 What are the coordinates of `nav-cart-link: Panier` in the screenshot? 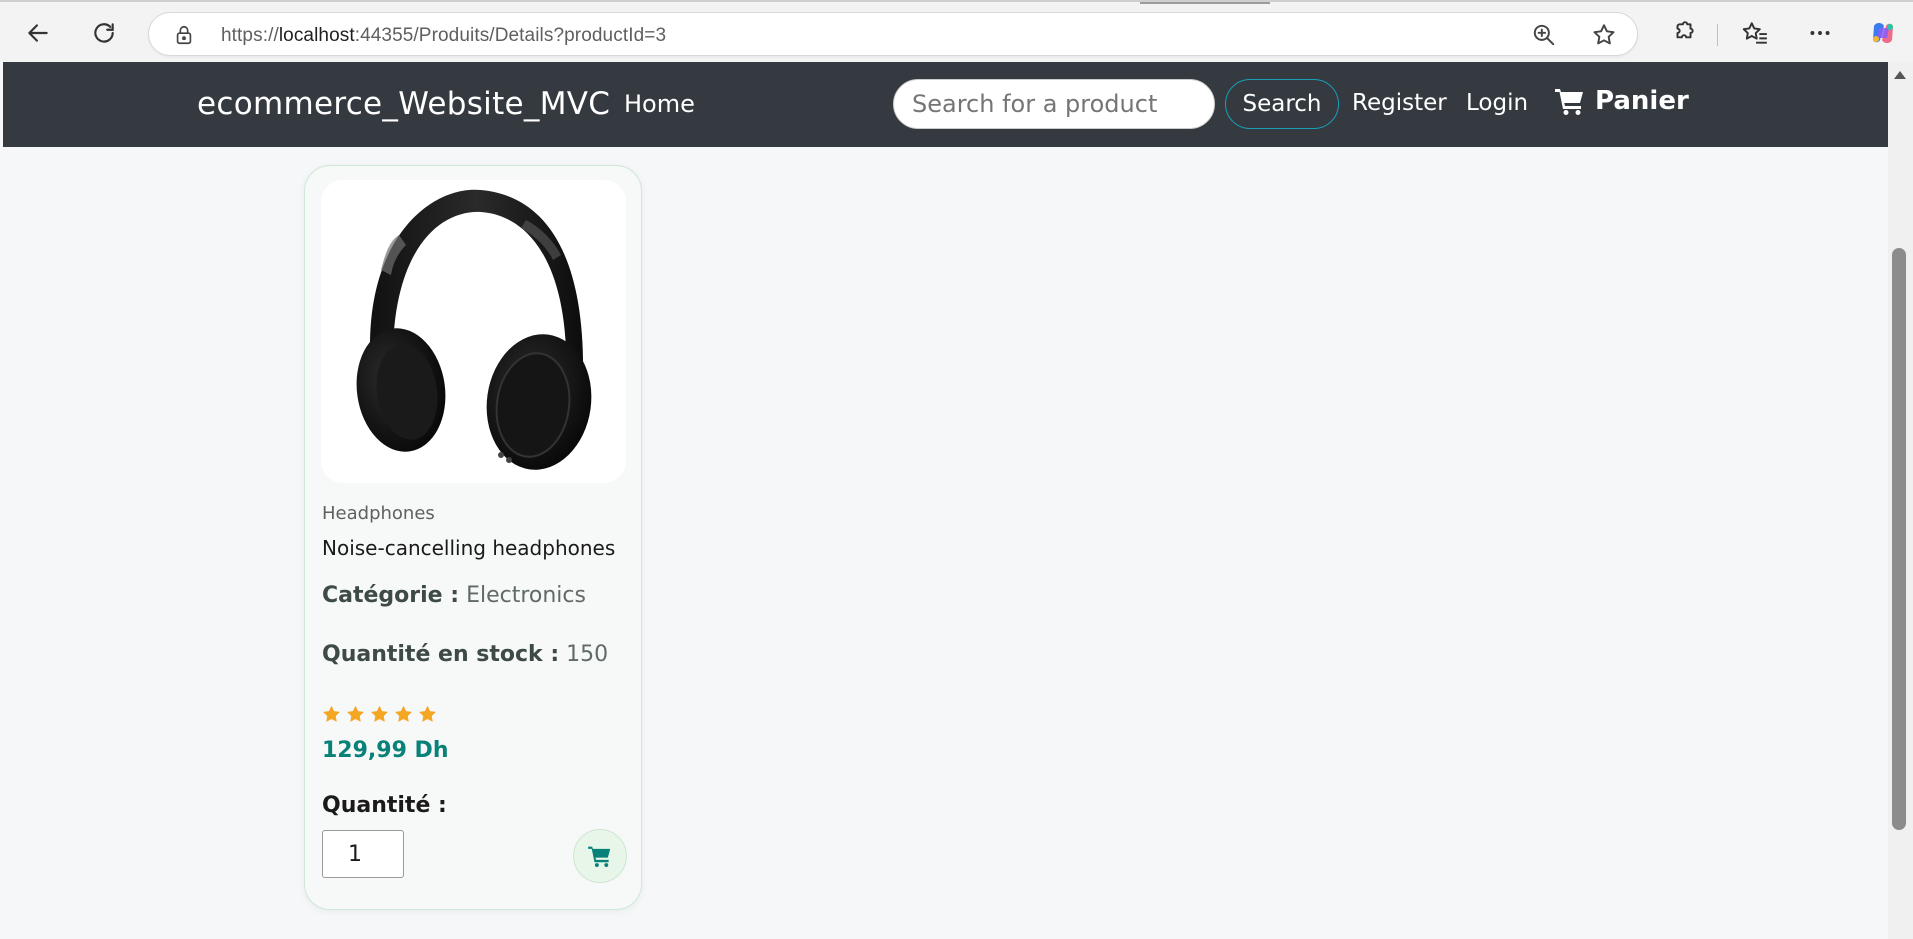 It's located at (1622, 101).